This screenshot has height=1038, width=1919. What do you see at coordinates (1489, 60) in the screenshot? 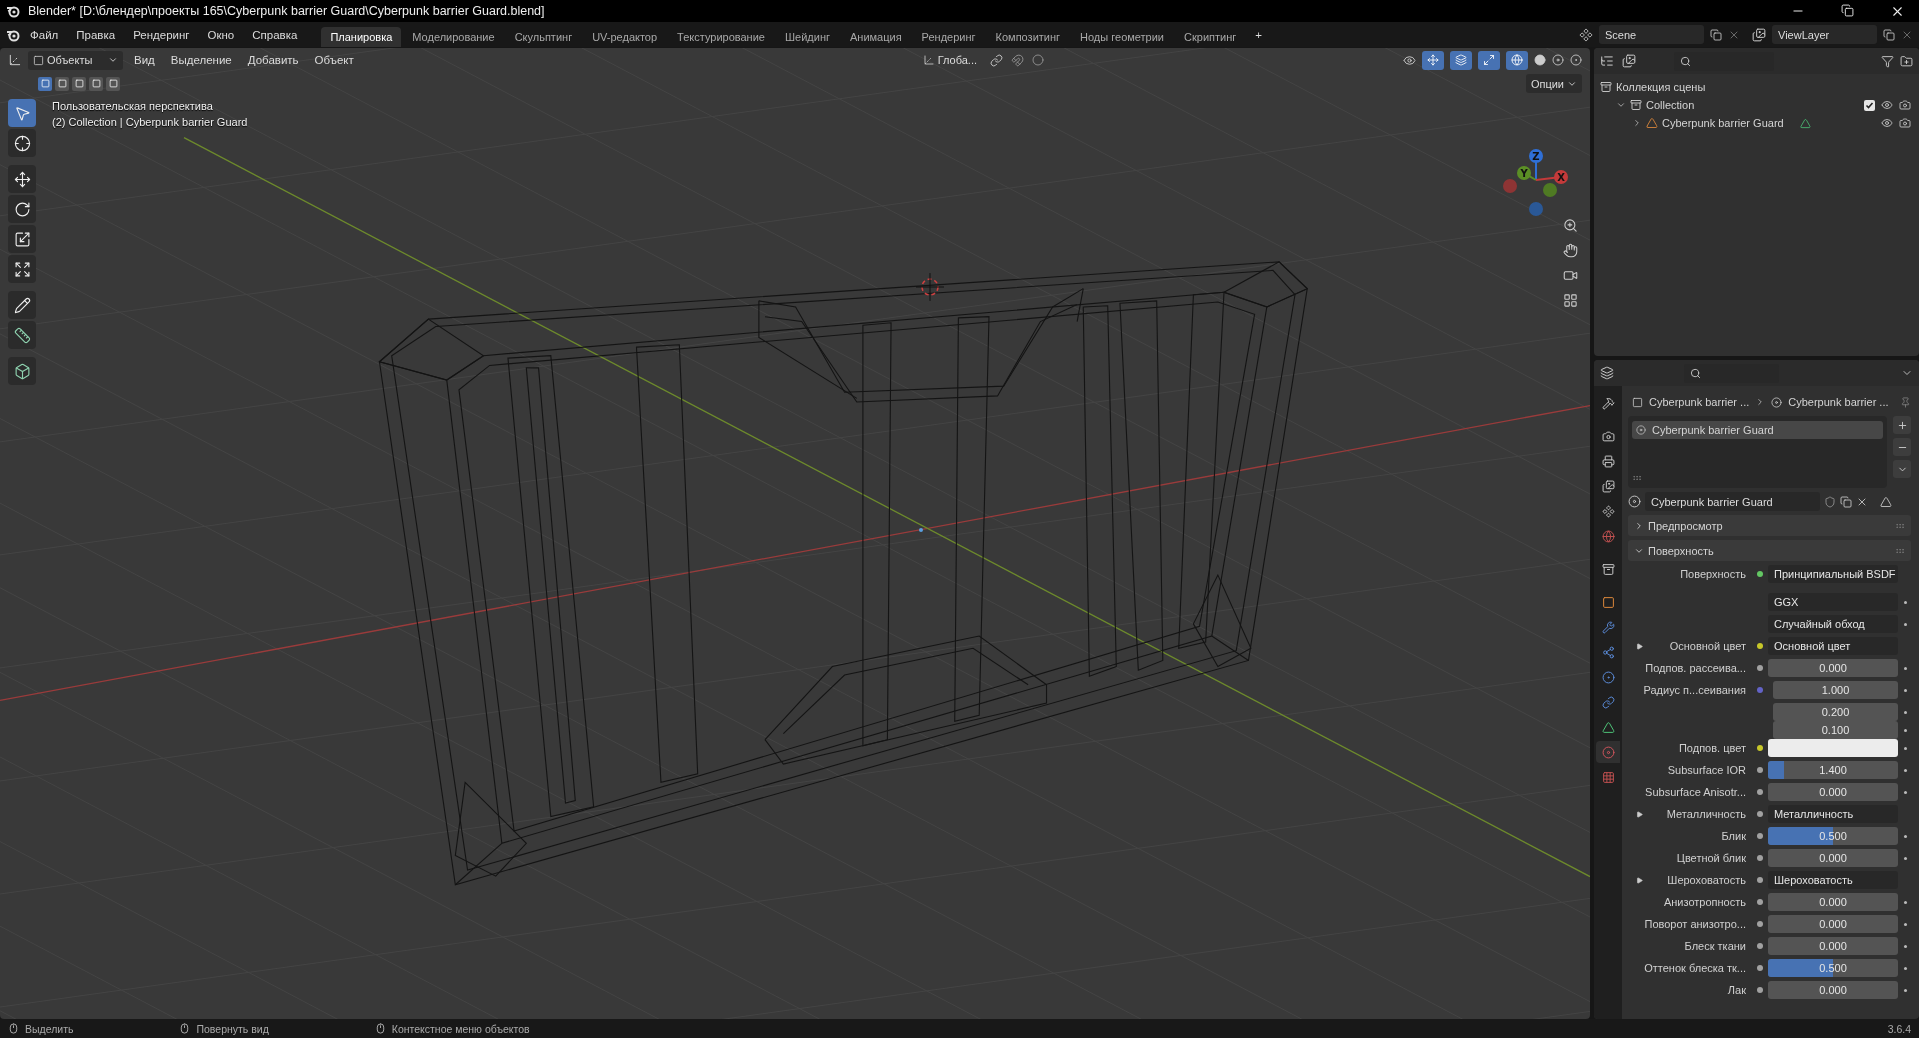
I see `xray-toggle` at bounding box center [1489, 60].